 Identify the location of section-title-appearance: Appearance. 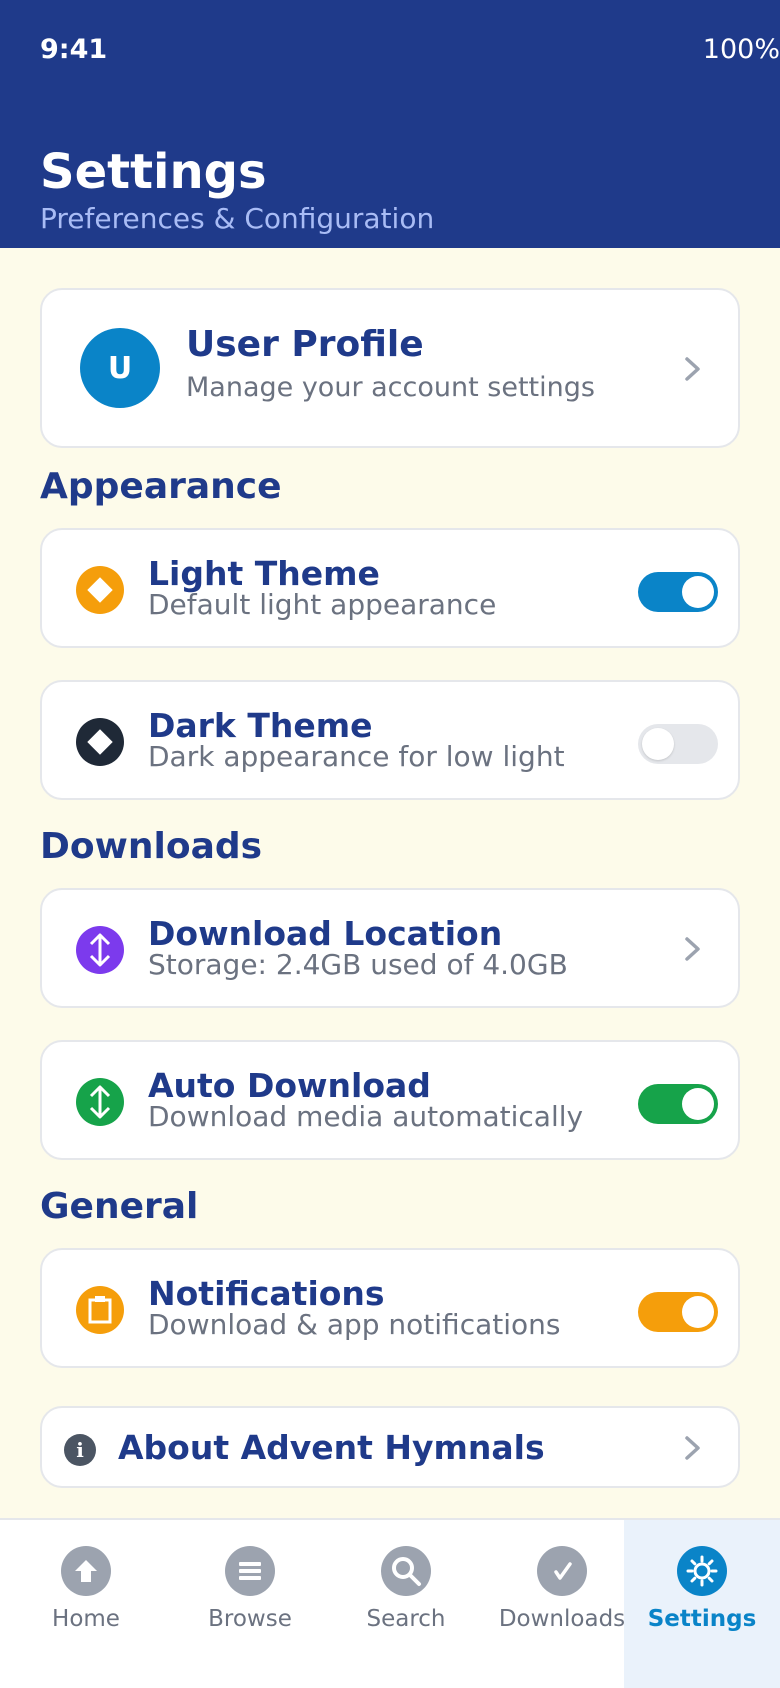
(161, 486).